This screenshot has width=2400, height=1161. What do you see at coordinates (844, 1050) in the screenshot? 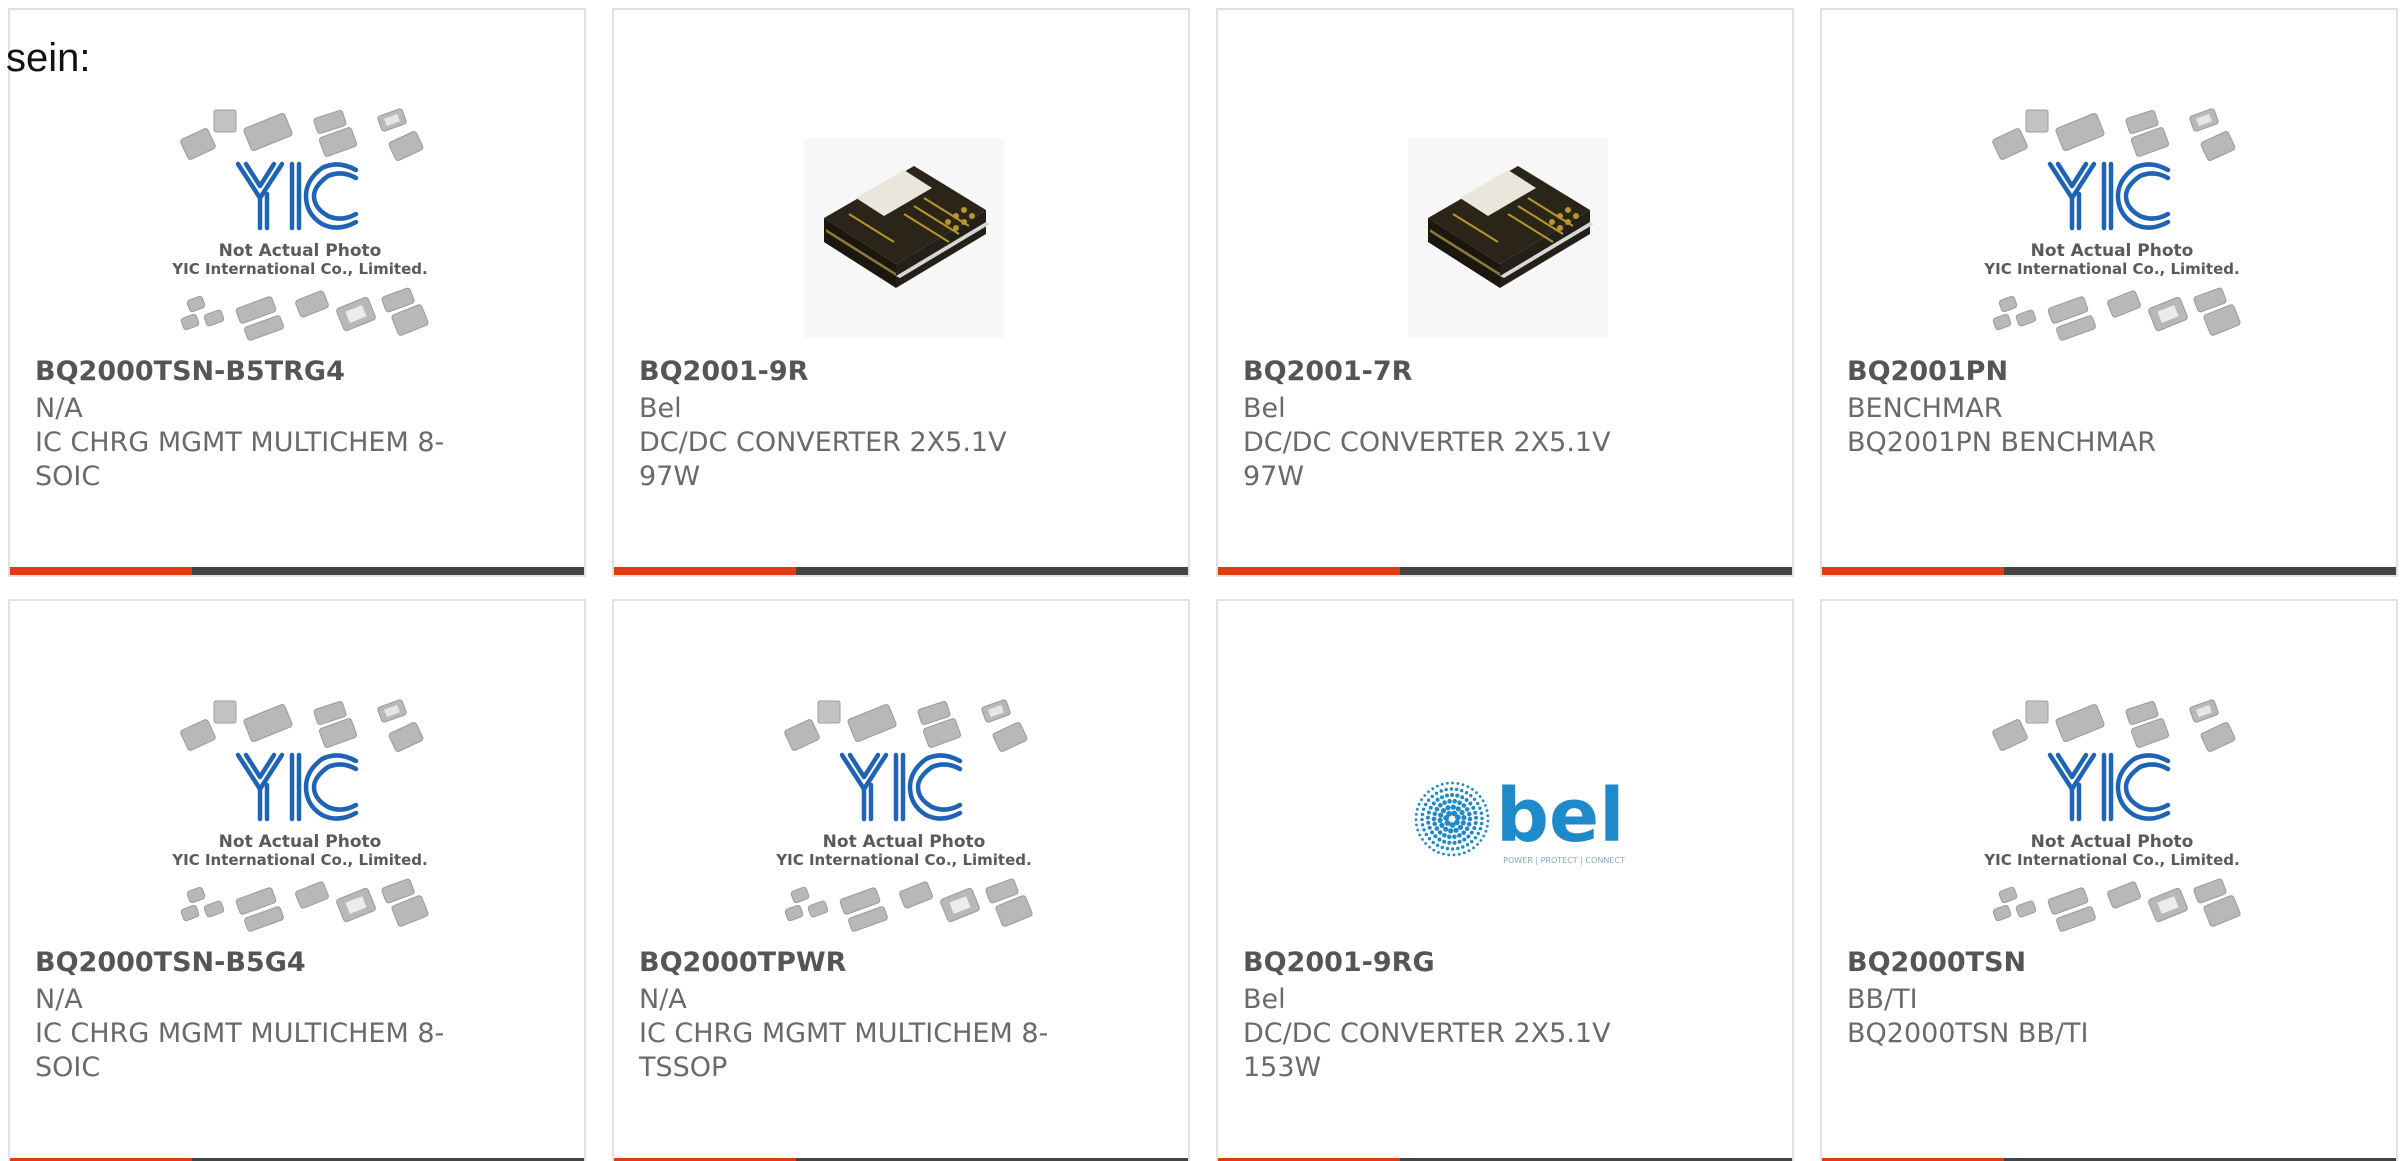
I see `description: IC CHRG MGMT MULTICHEM 8-TSSOP` at bounding box center [844, 1050].